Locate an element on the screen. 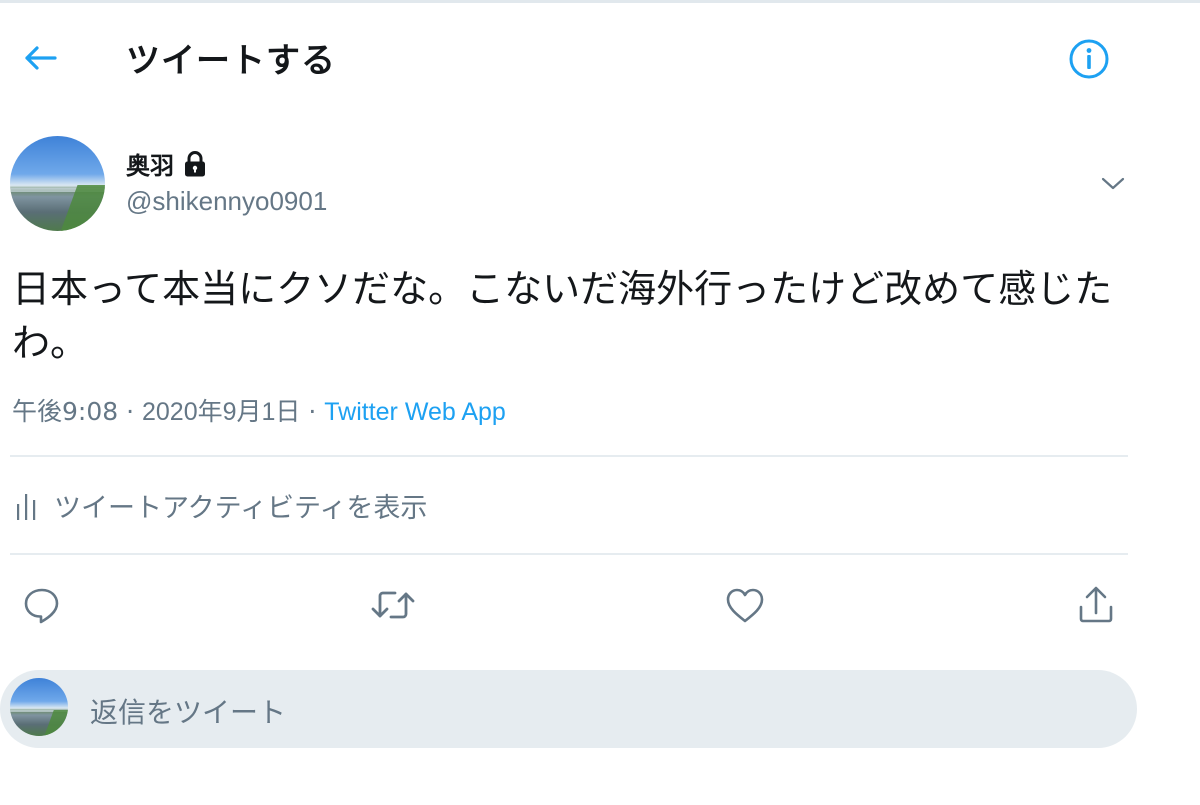 The image size is (1200, 805). tweet-source-link: Twitter Web App is located at coordinates (415, 412).